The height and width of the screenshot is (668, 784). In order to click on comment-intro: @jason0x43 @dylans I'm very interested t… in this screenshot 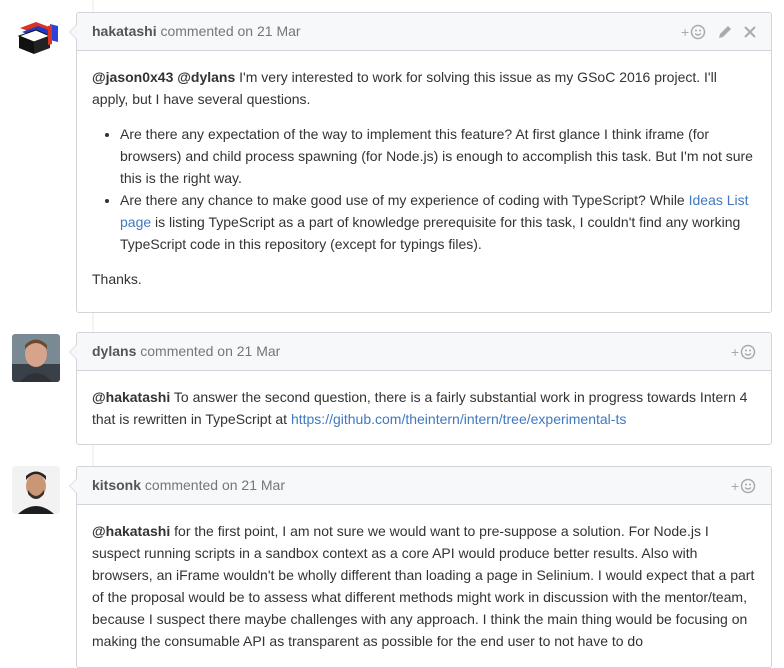, I will do `click(424, 88)`.